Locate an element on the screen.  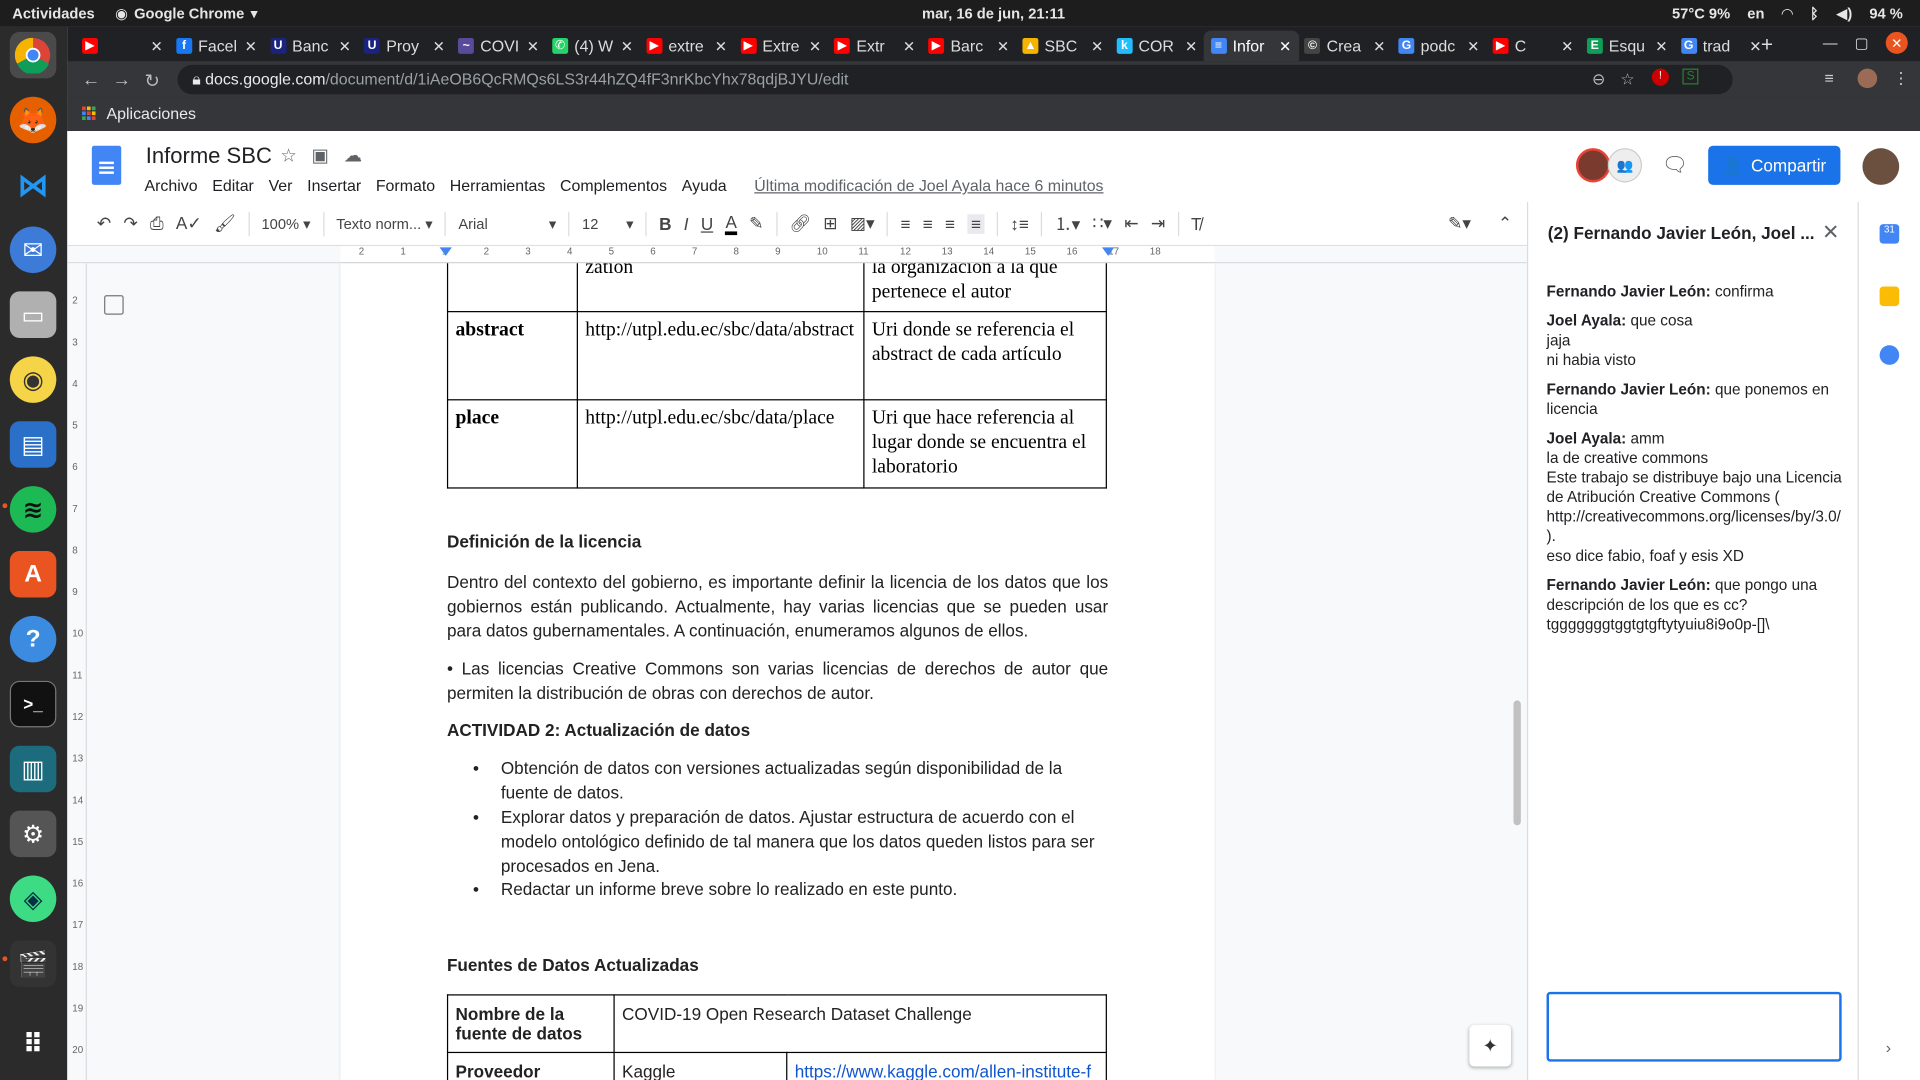
spotify-dock-icon: ≋ is located at coordinates (33, 509).